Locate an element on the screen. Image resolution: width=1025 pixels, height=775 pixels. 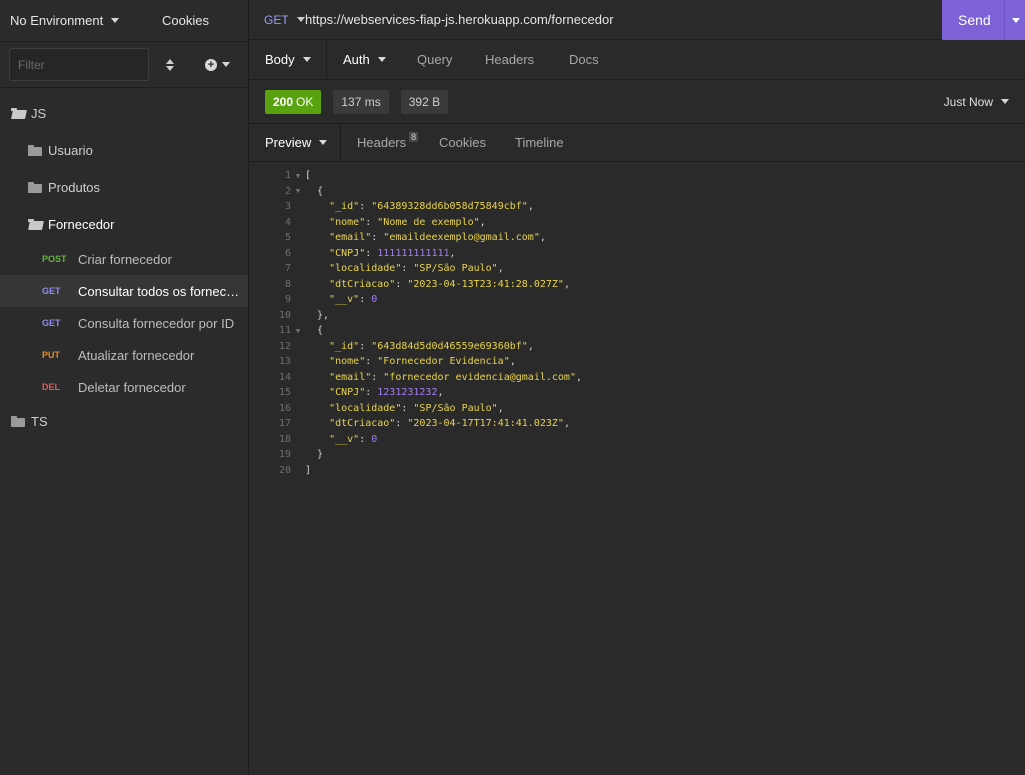
headers-count-badge: 8 is located at coordinates (414, 136).